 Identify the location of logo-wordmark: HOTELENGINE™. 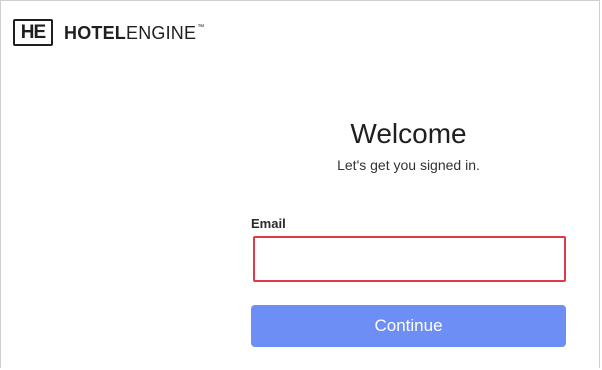
(134, 33).